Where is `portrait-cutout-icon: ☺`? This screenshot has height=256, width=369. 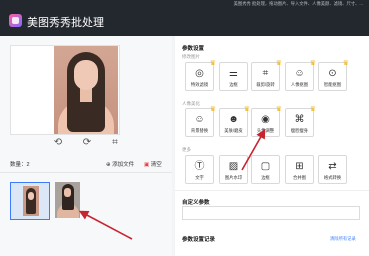 portrait-cutout-icon: ☺ is located at coordinates (299, 73).